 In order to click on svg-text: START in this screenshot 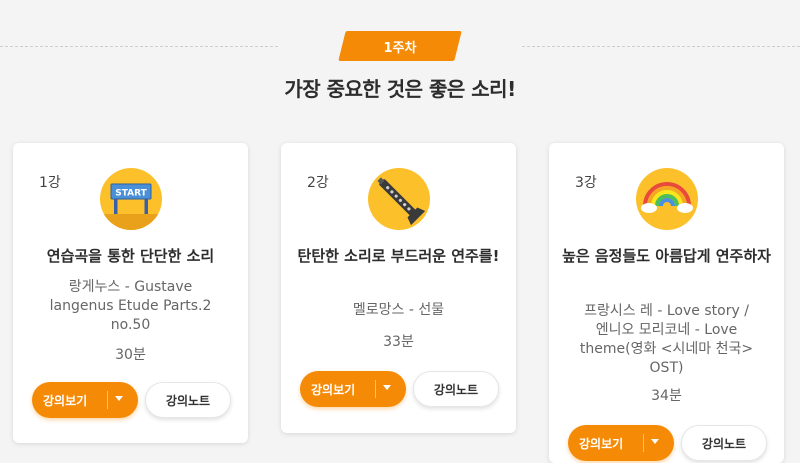, I will do `click(131, 194)`.